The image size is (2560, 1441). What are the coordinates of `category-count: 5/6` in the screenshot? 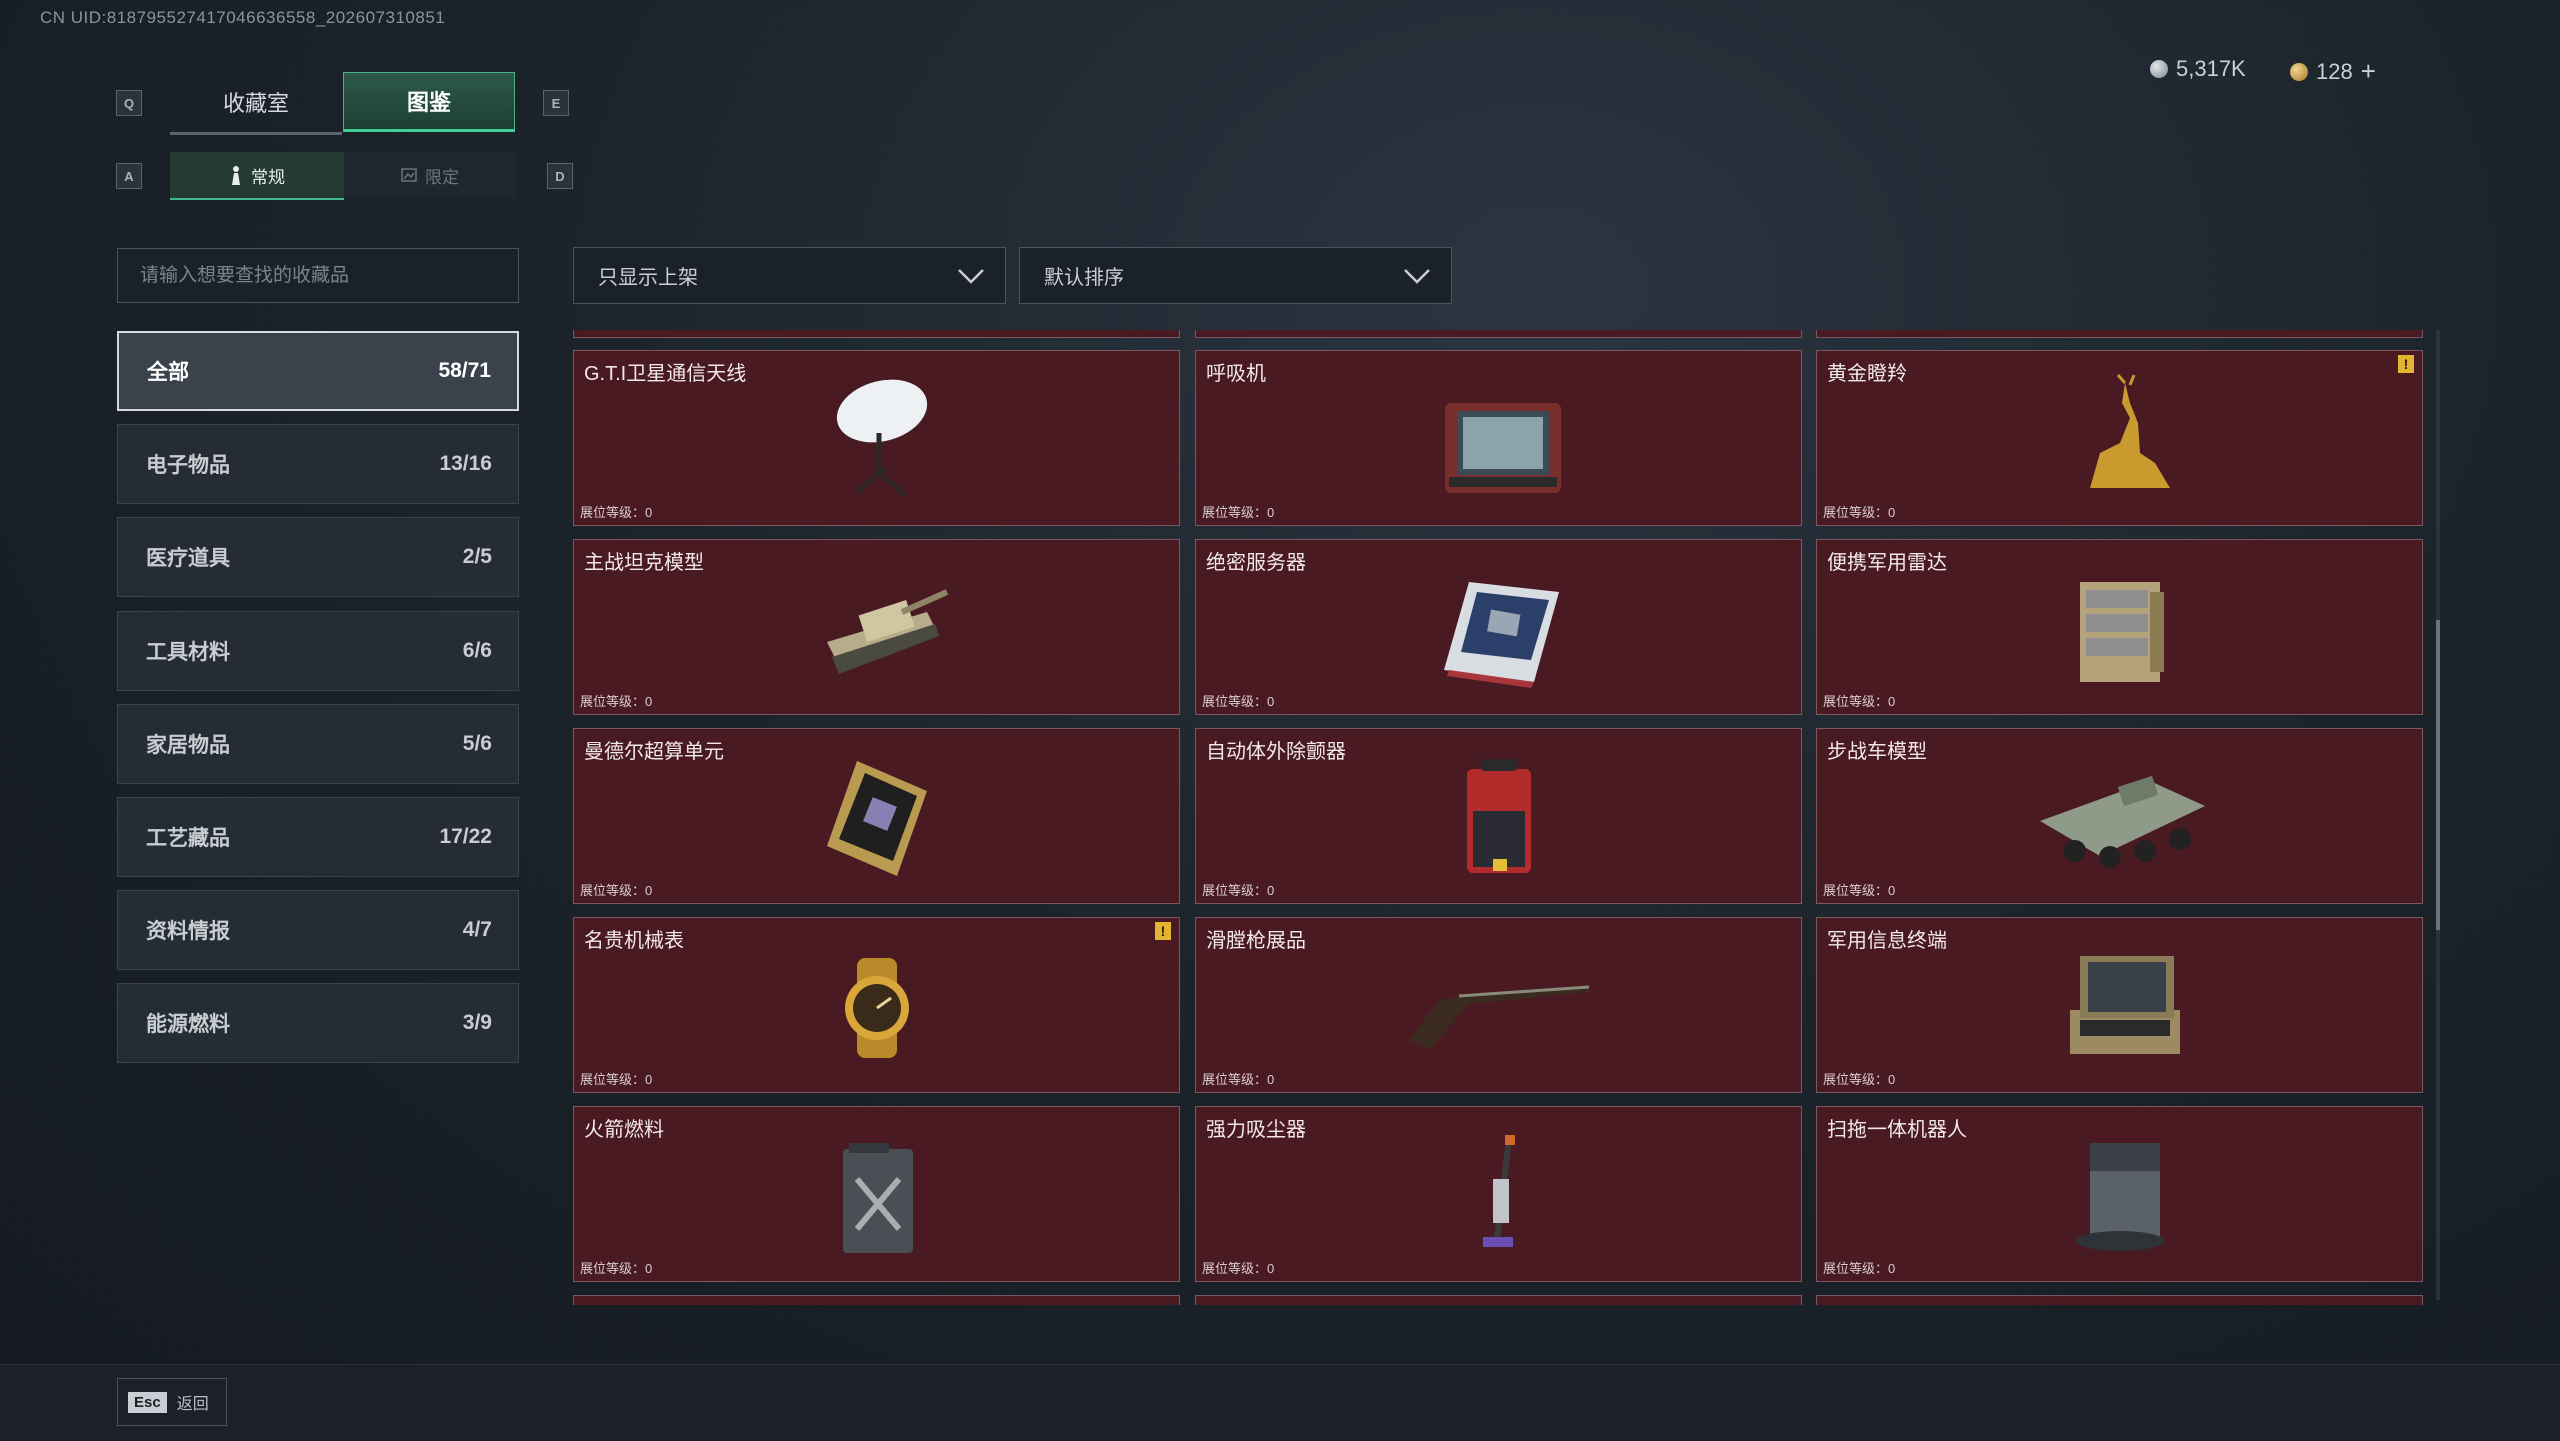 It's located at (477, 743).